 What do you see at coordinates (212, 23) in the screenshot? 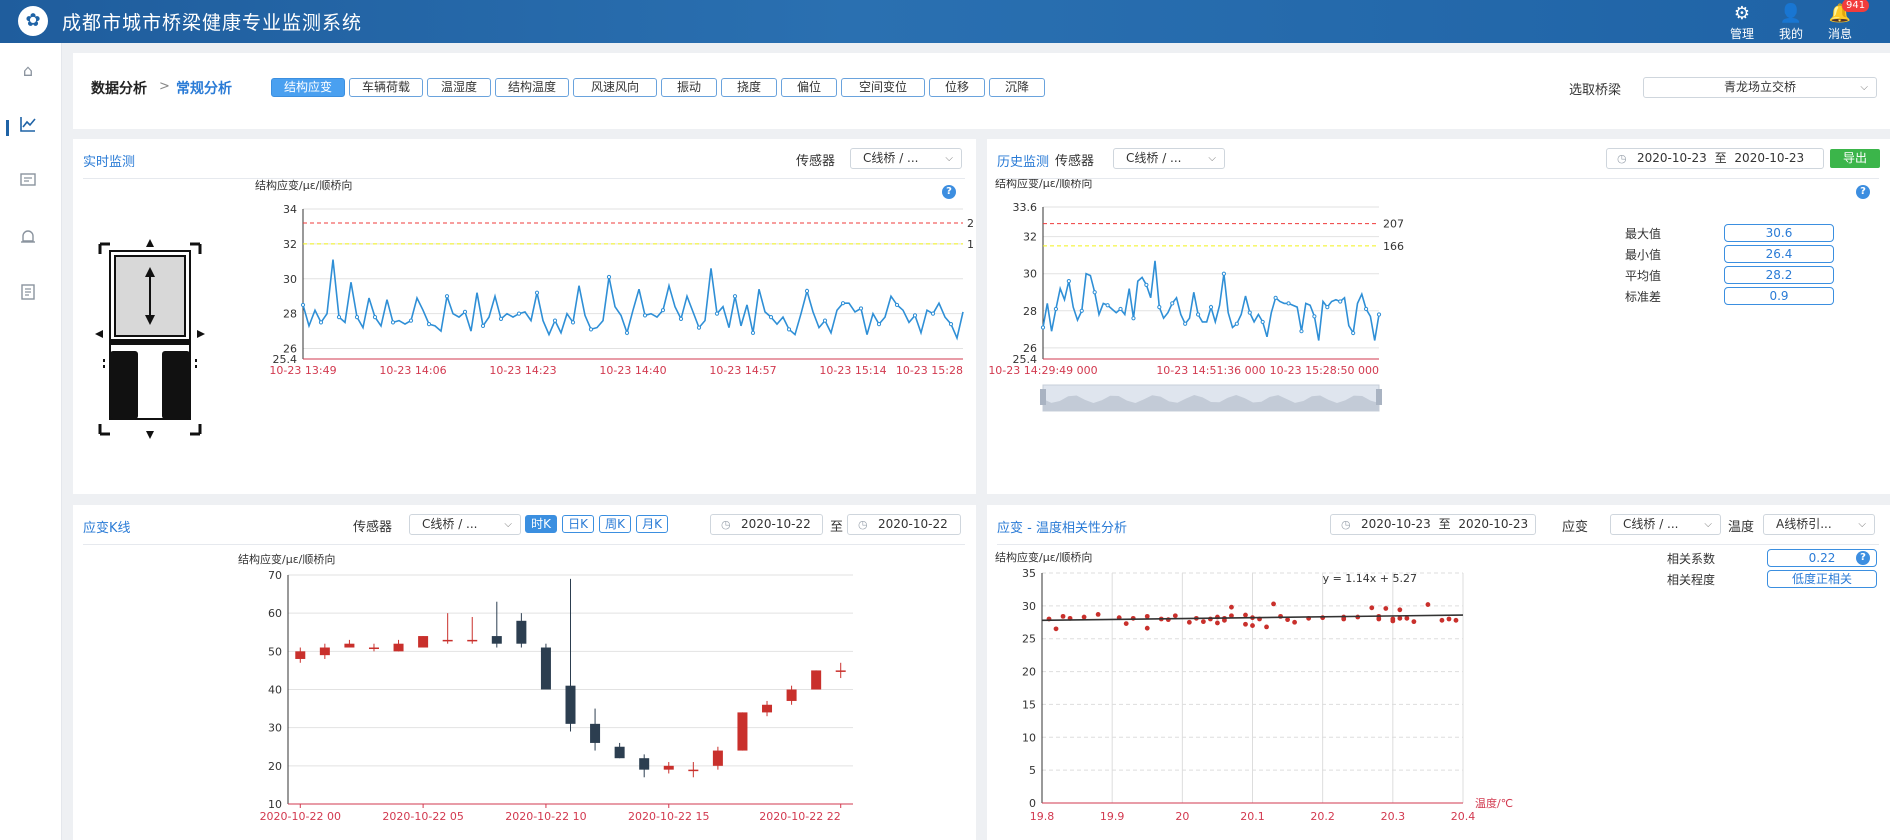
I see `app-title: 成都市城市桥梁健康专业监测系统` at bounding box center [212, 23].